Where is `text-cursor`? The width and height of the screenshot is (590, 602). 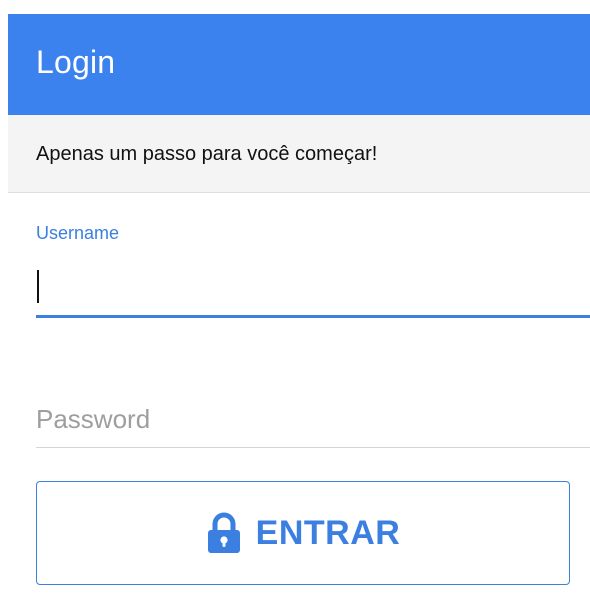
text-cursor is located at coordinates (38, 286).